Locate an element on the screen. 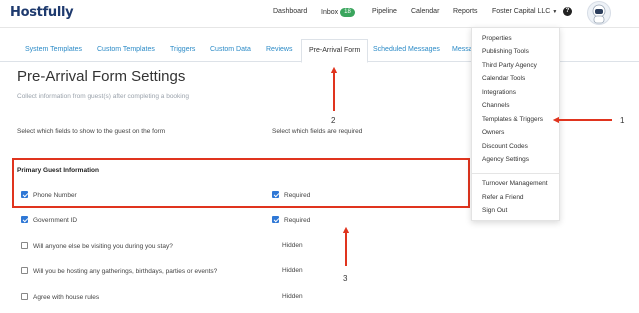 This screenshot has height=313, width=639. annotation-marker-3: 3 is located at coordinates (345, 278).